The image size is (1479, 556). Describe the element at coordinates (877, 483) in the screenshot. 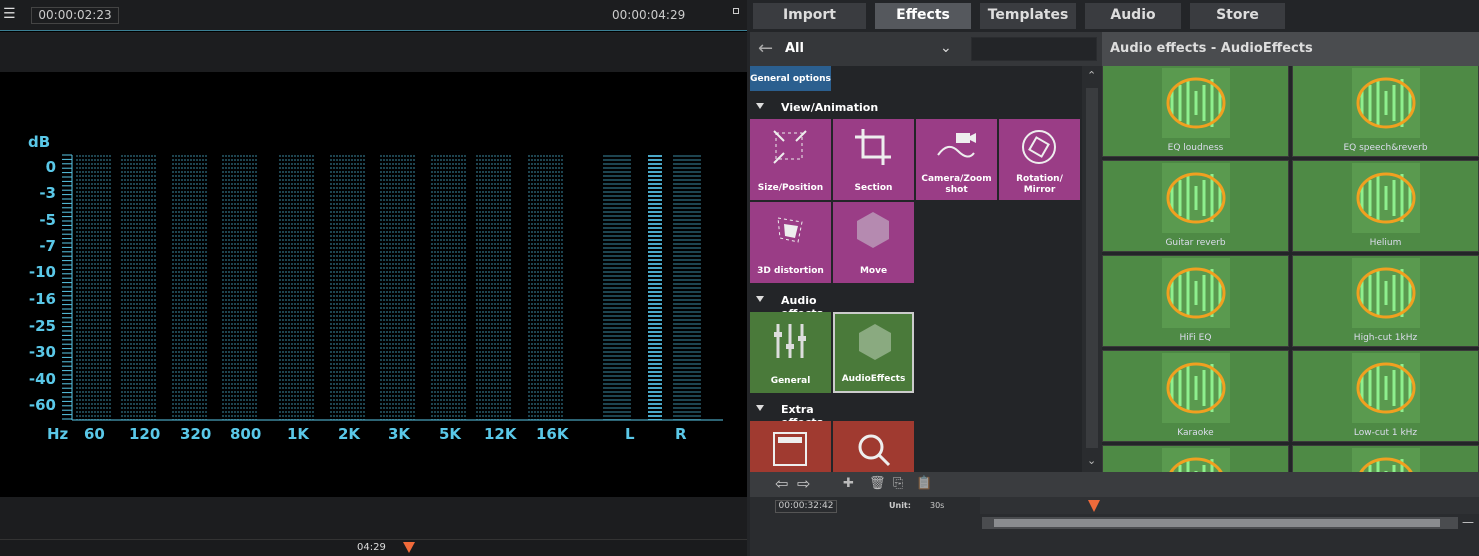

I see `delete-icon: 🗑` at that location.